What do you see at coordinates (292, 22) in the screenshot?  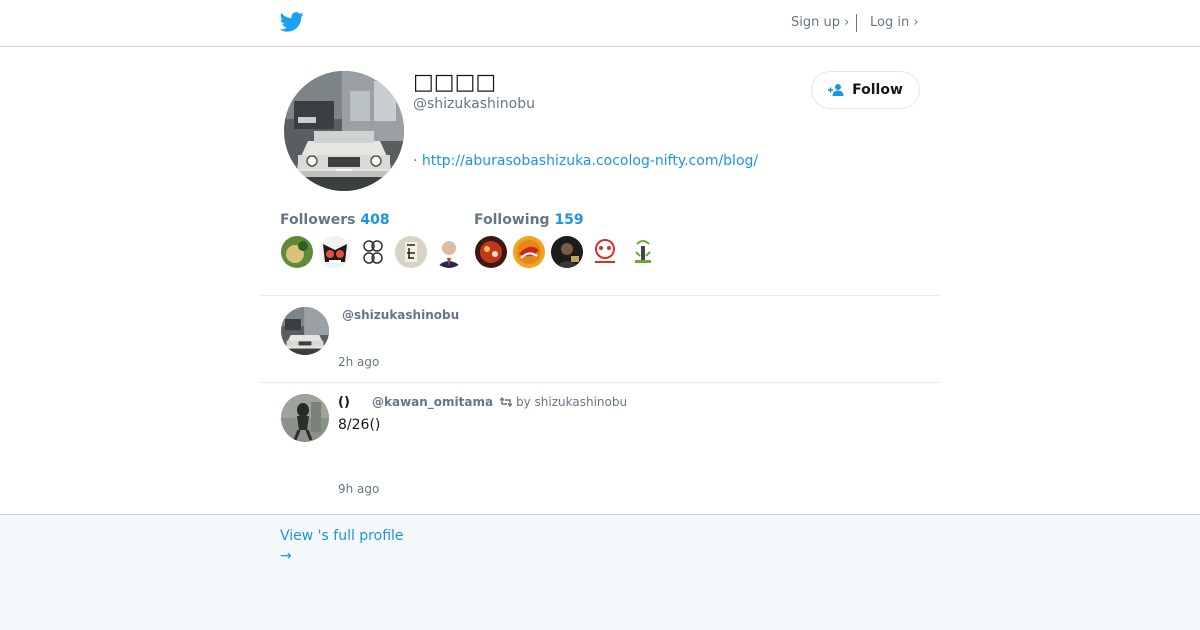 I see `twitter-bird-icon` at bounding box center [292, 22].